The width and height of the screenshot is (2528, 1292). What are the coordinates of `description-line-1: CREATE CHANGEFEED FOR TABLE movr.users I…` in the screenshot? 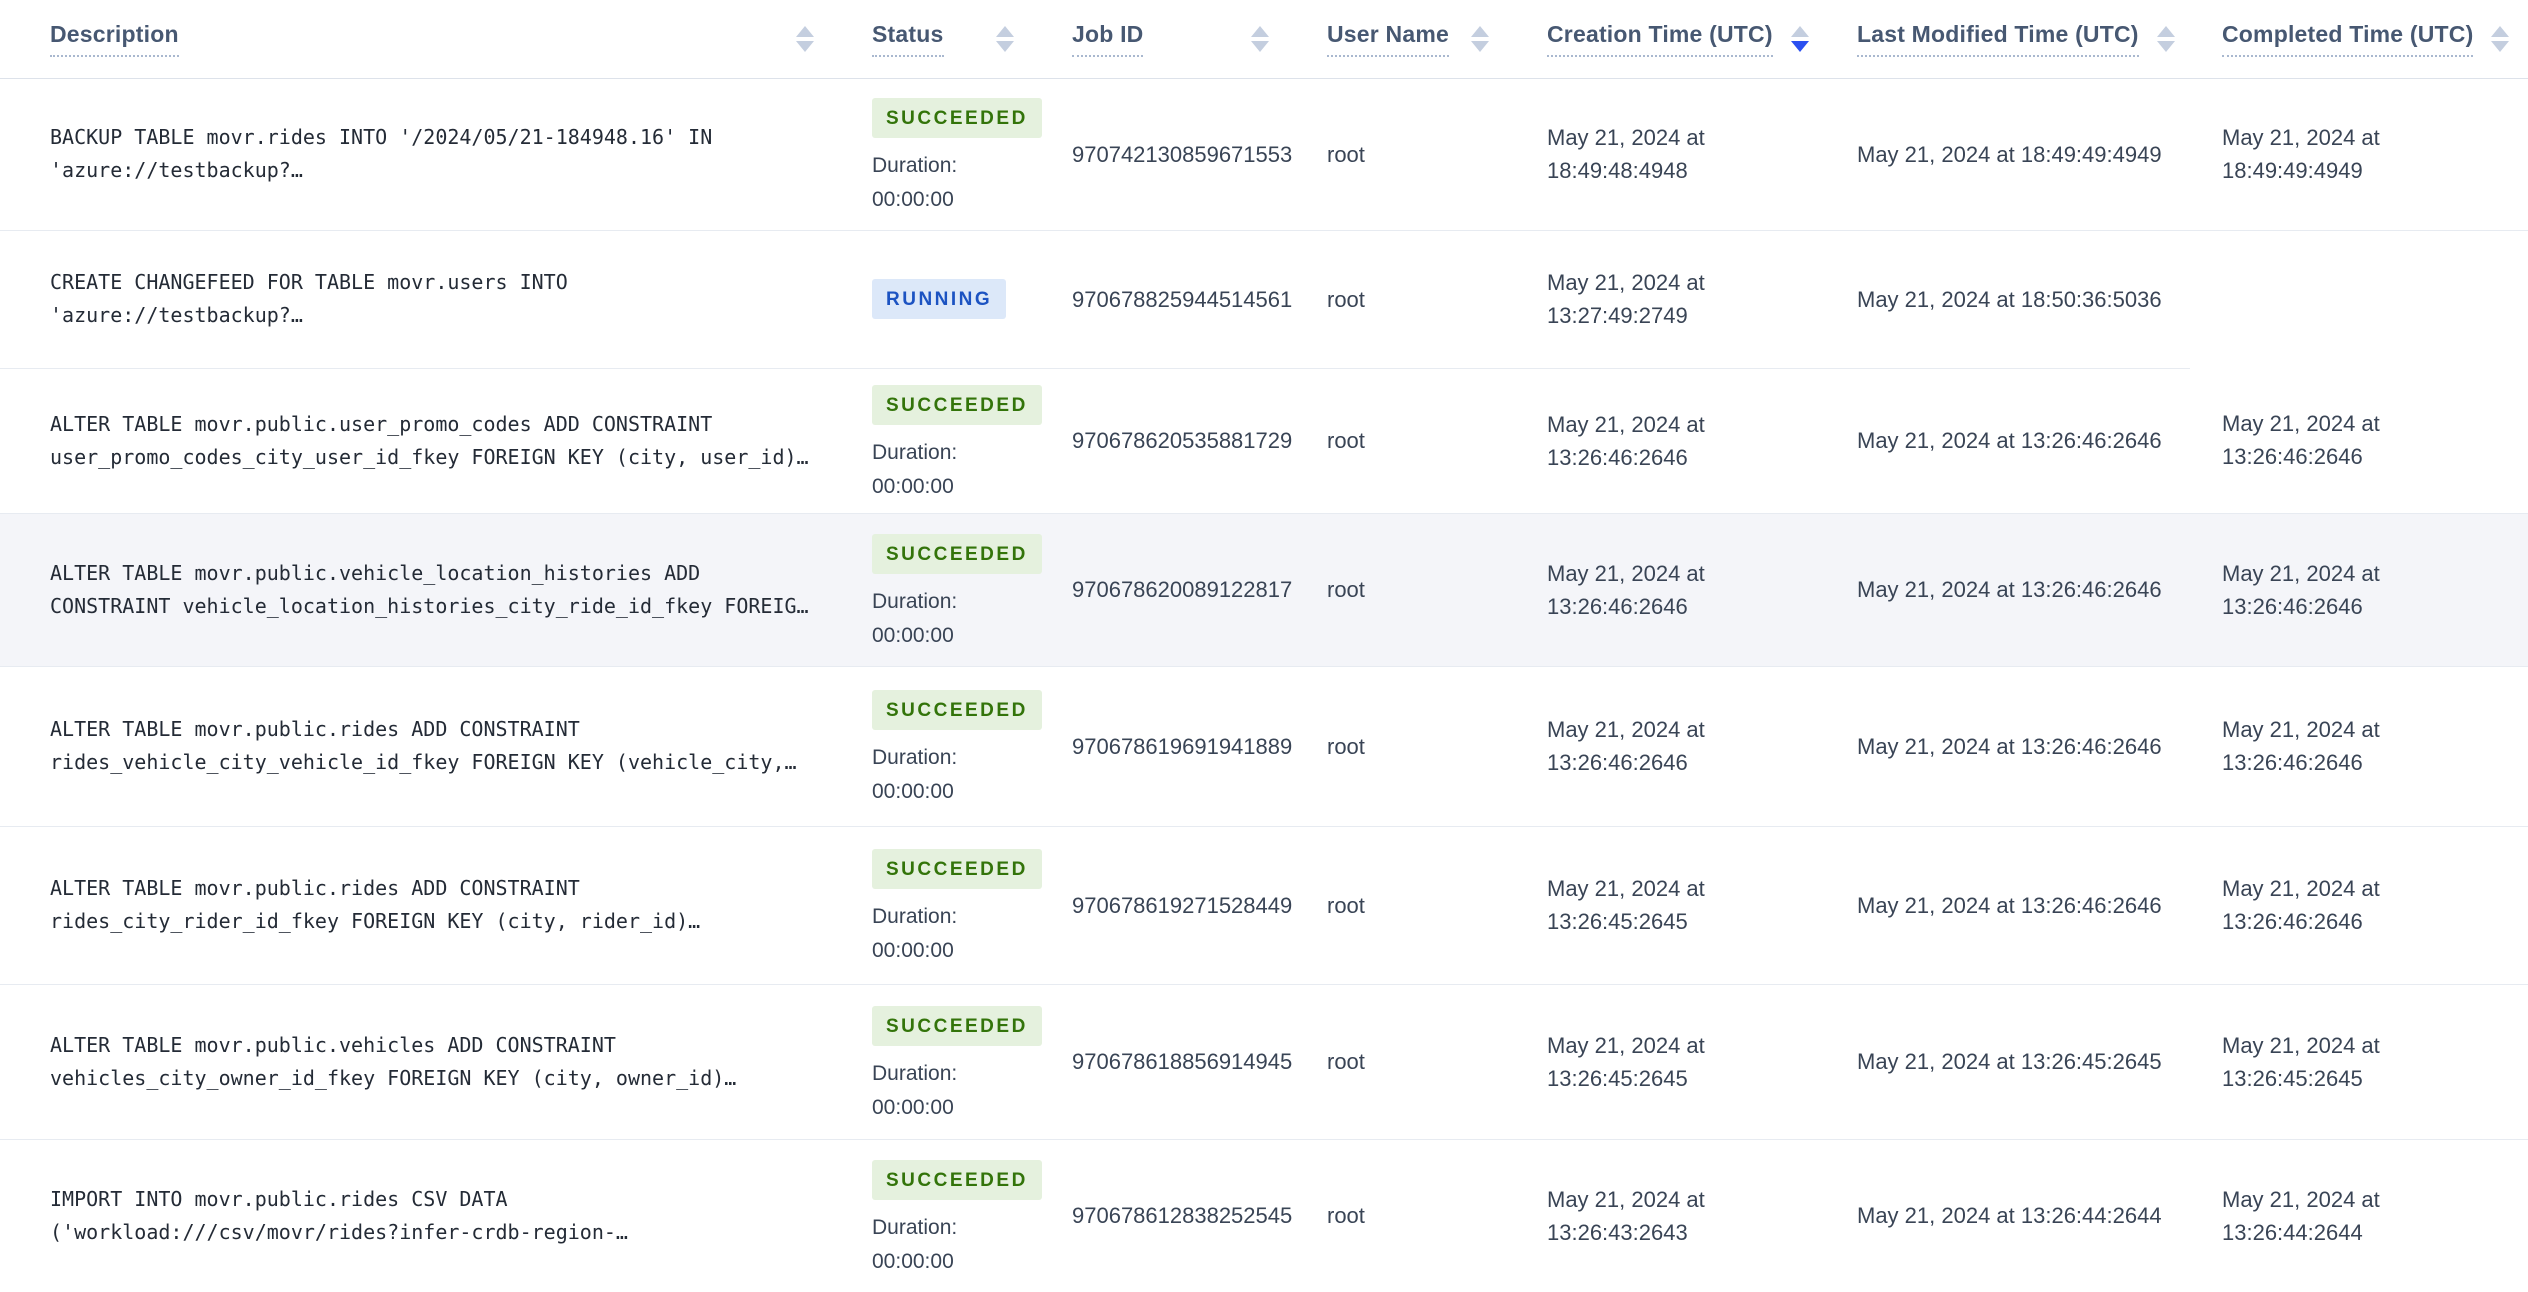 It's located at (309, 282).